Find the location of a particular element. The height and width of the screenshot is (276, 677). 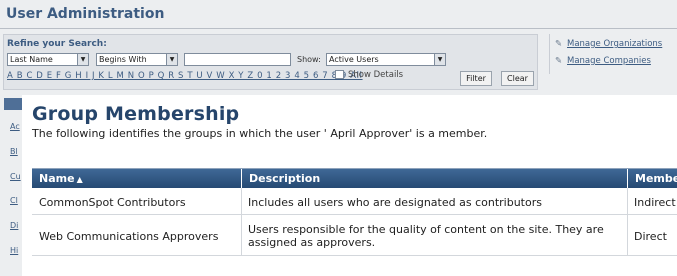

refine-search-label: Refine your Search: is located at coordinates (57, 44).